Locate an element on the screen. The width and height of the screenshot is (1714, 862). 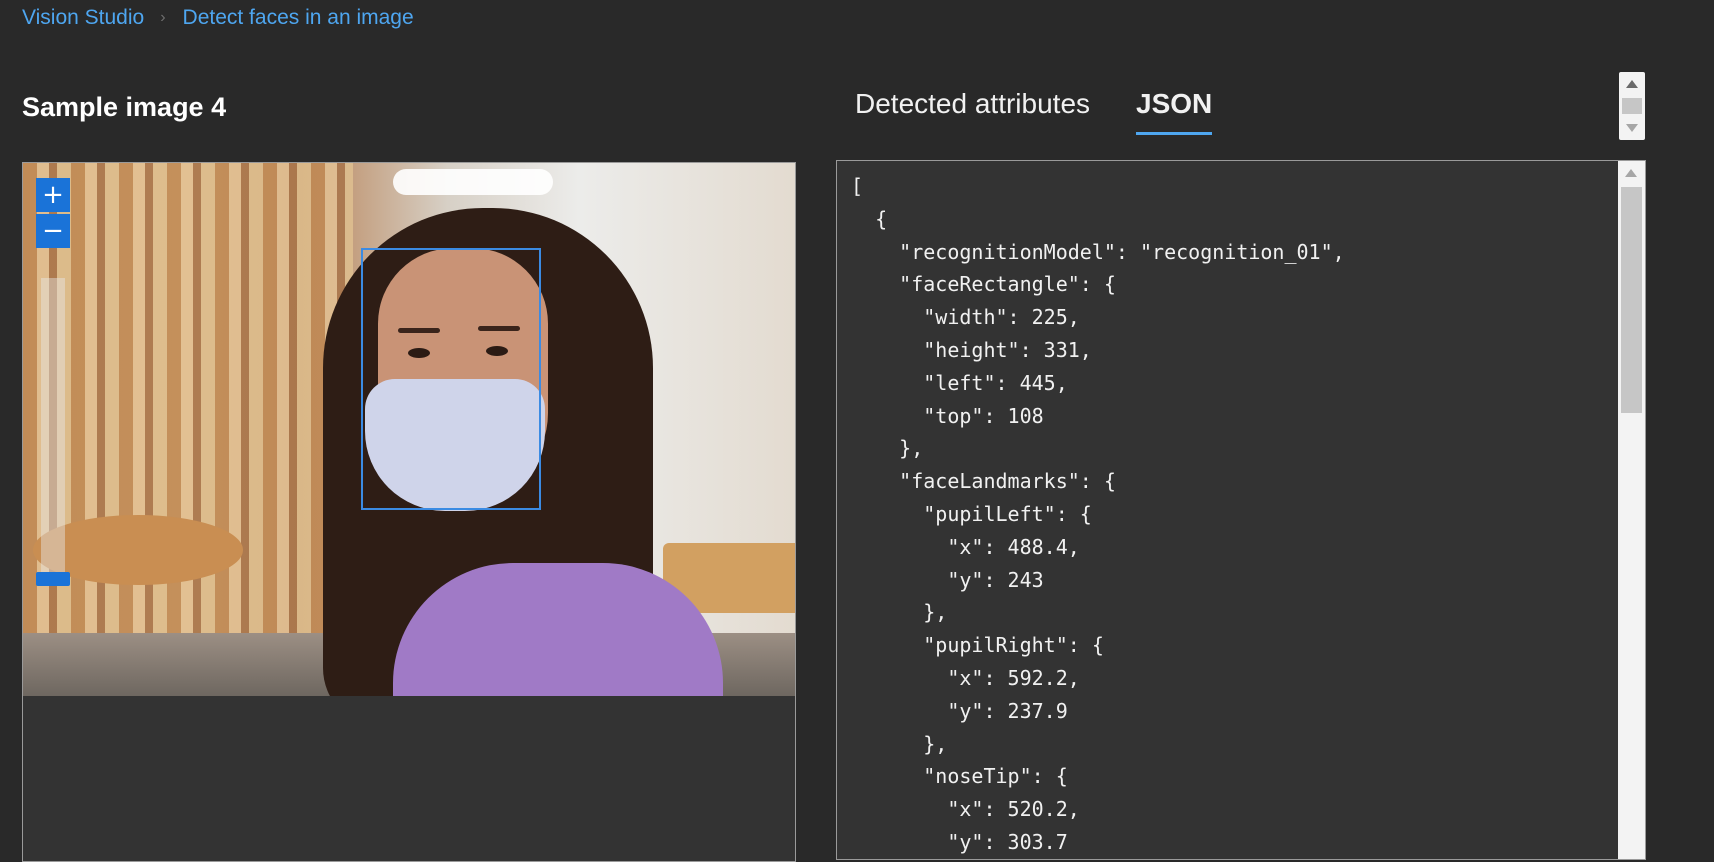
json-line: [ is located at coordinates (857, 186).